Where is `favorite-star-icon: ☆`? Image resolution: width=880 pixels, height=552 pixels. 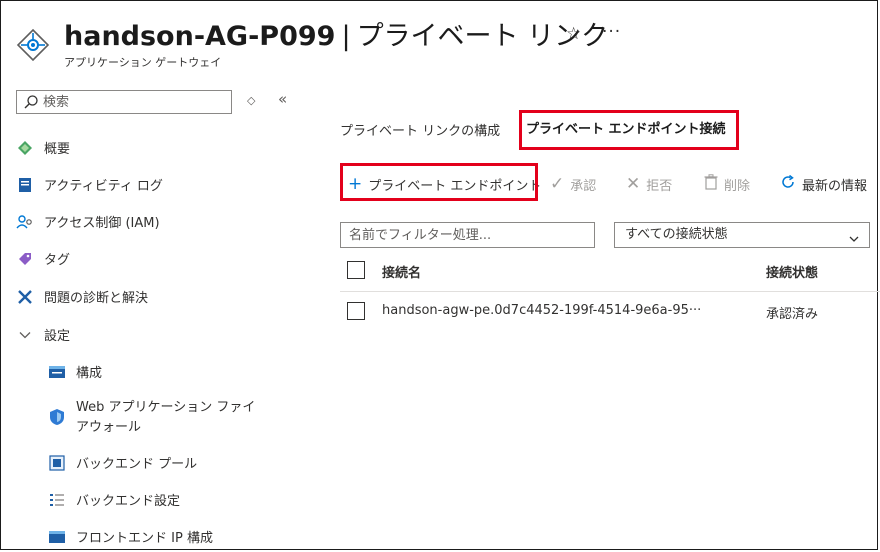
favorite-star-icon: ☆ is located at coordinates (573, 34).